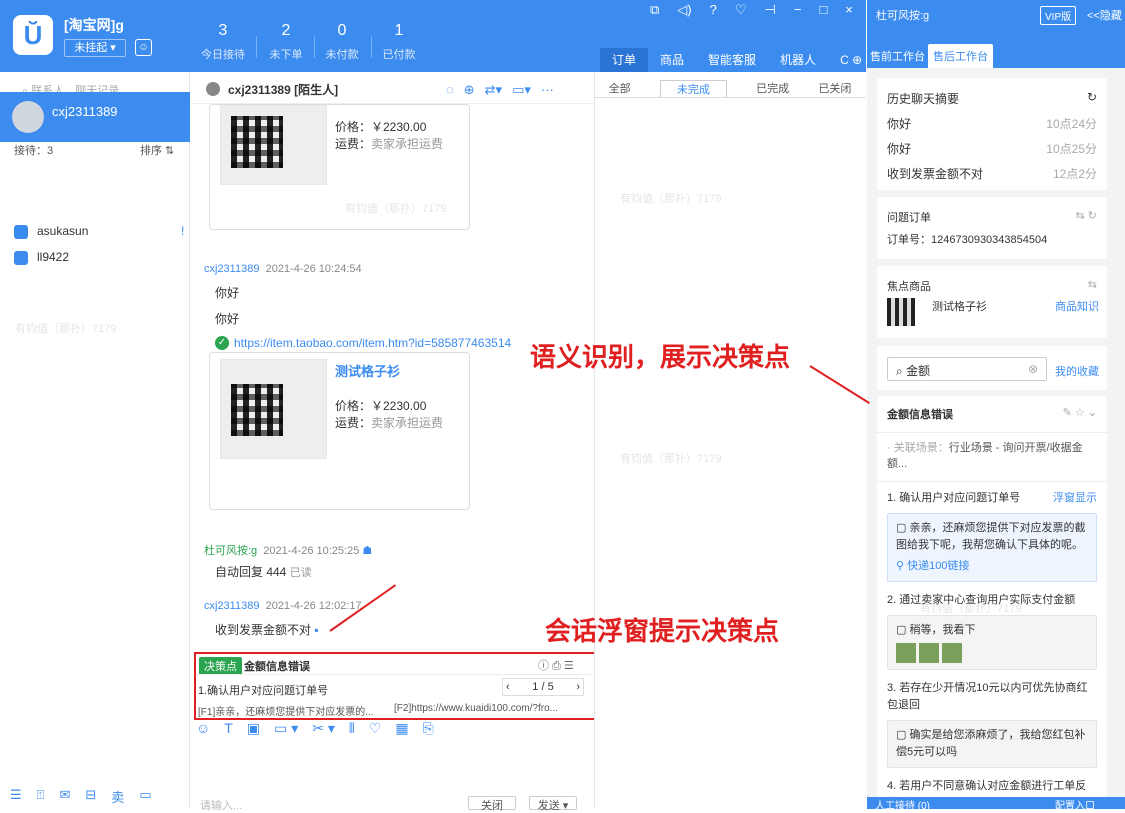  I want to click on upload-icon: ⍐, so click(40, 794).